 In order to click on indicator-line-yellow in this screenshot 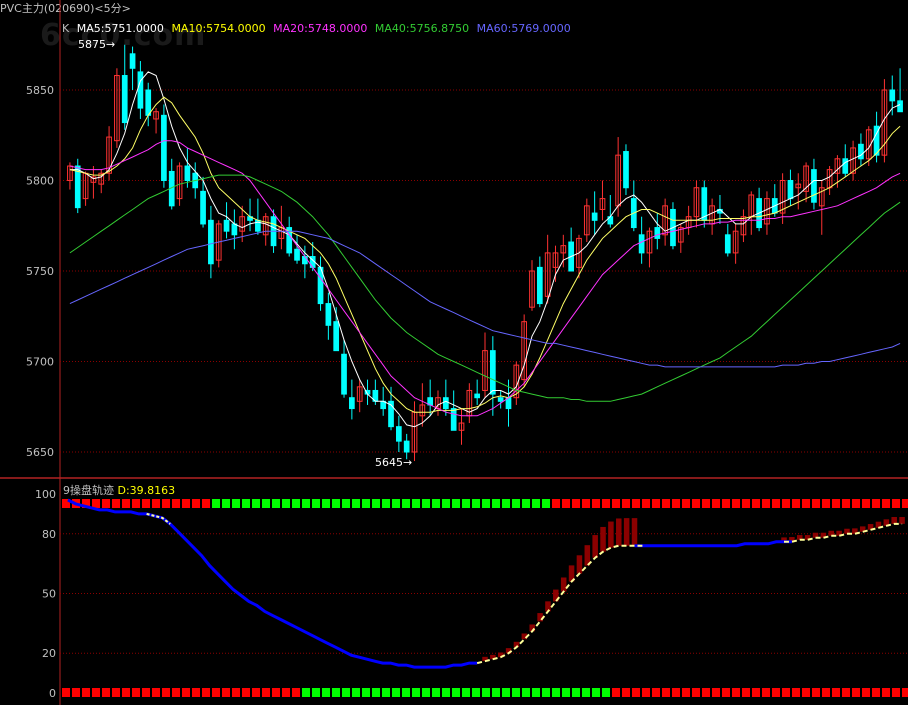, I will do `click(559, 604)`.